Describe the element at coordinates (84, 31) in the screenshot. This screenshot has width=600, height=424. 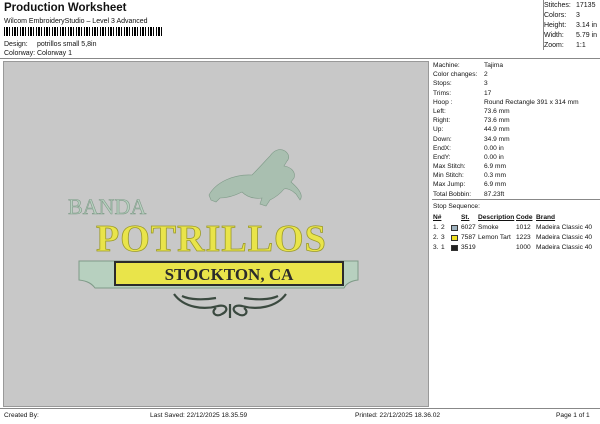
I see `barcode` at that location.